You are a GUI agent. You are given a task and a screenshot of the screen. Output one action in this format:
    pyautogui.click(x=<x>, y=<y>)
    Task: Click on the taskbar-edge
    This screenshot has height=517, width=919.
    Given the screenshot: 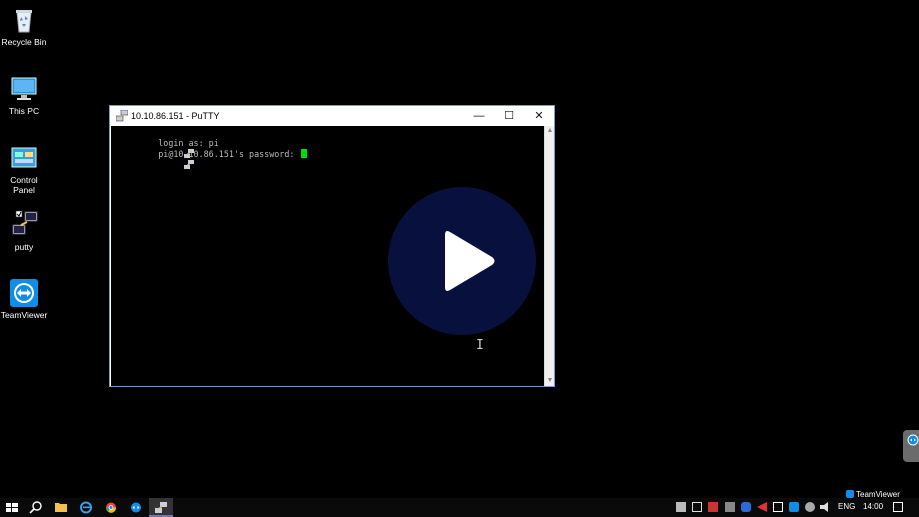 What is the action you would take?
    pyautogui.click(x=86, y=507)
    